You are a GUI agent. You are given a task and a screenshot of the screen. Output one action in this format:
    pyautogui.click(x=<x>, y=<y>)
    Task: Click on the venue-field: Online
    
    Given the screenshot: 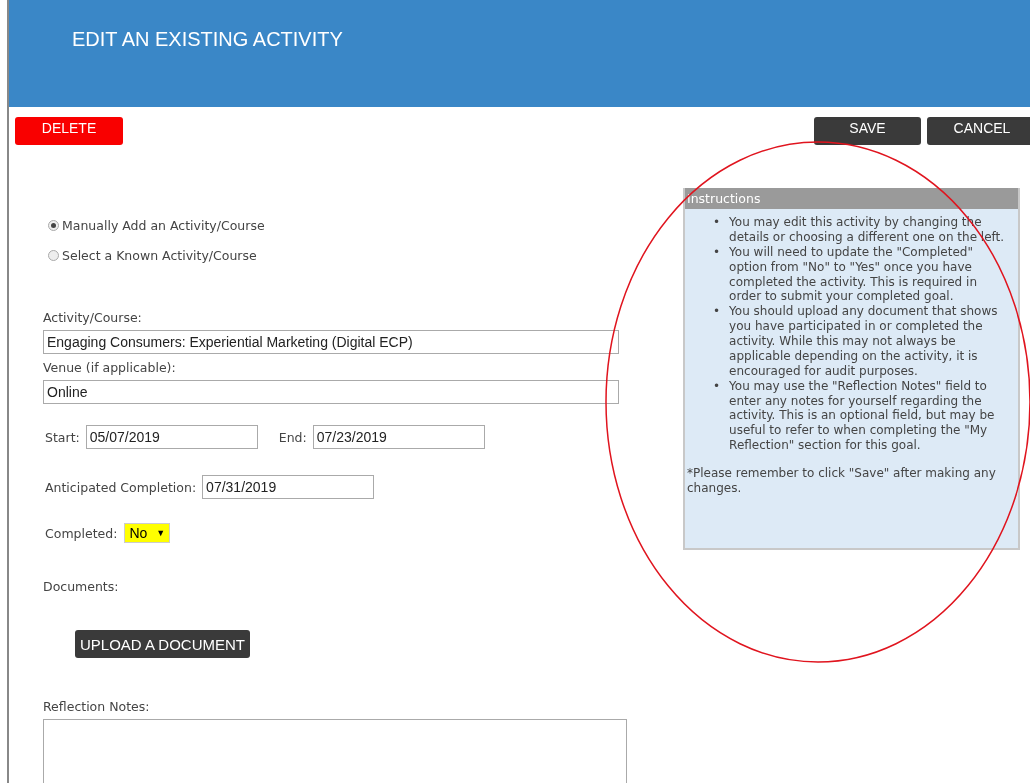 What is the action you would take?
    pyautogui.click(x=331, y=392)
    